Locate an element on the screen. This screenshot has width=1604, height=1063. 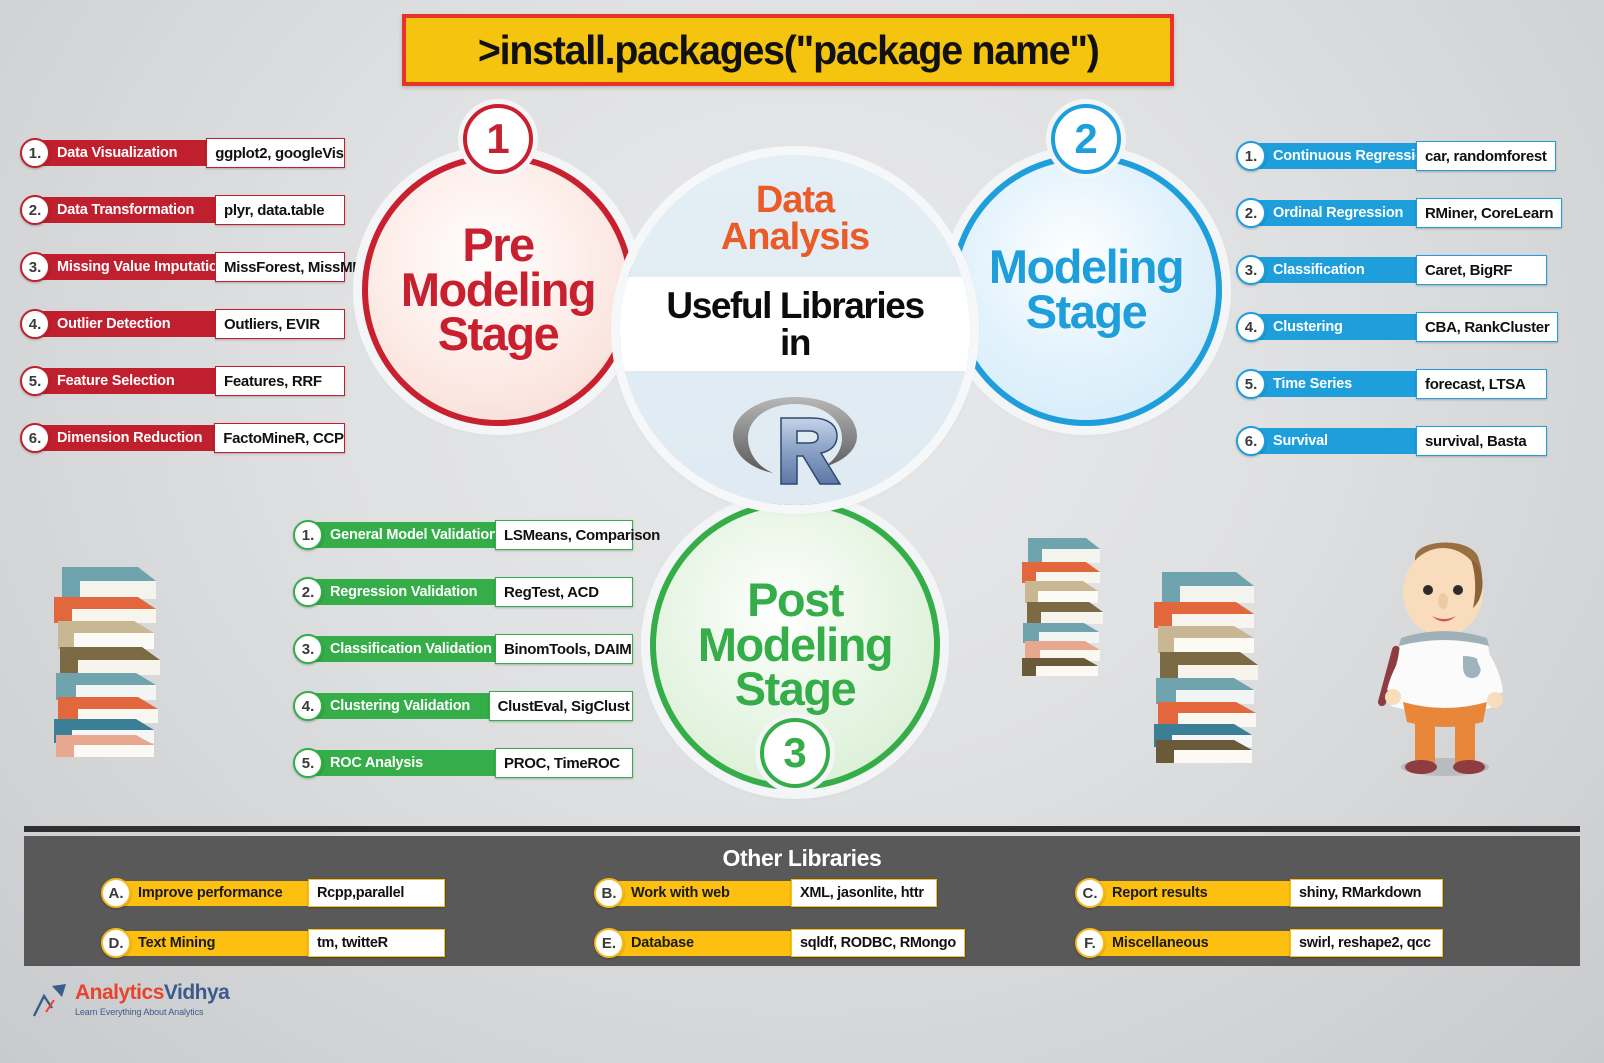
library-row: 2. Data Transformation plyr, data.table is located at coordinates (182, 210).